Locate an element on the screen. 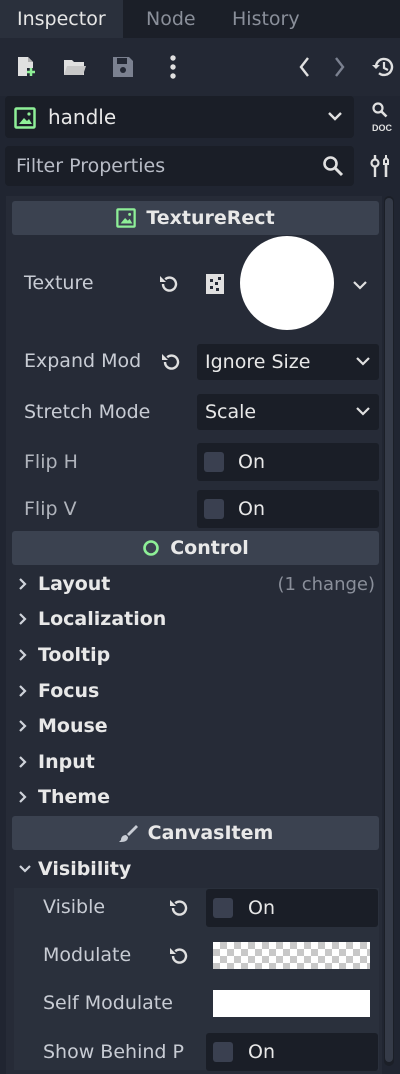 The image size is (400, 1074). show-behind-parent-value: On is located at coordinates (261, 1052).